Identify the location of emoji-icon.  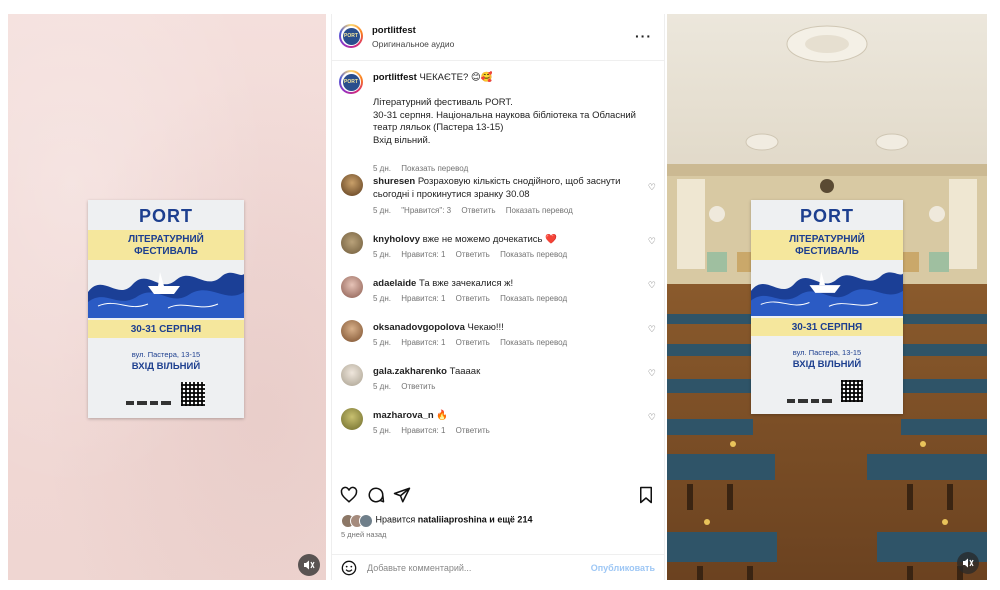
(349, 568).